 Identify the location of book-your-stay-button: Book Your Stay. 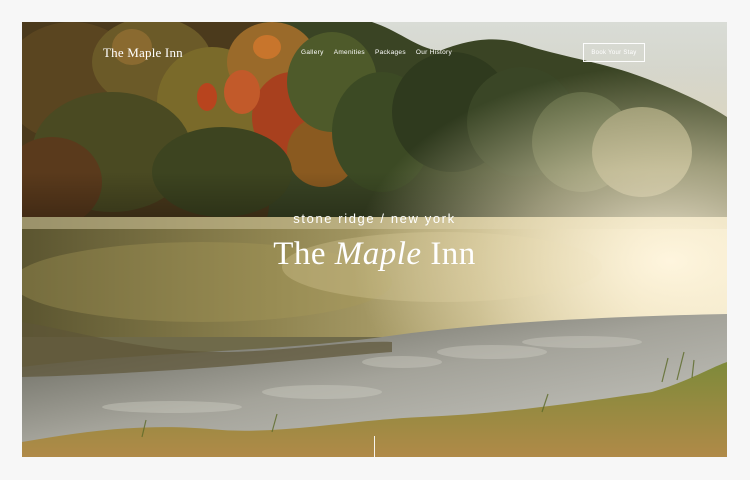
(614, 52).